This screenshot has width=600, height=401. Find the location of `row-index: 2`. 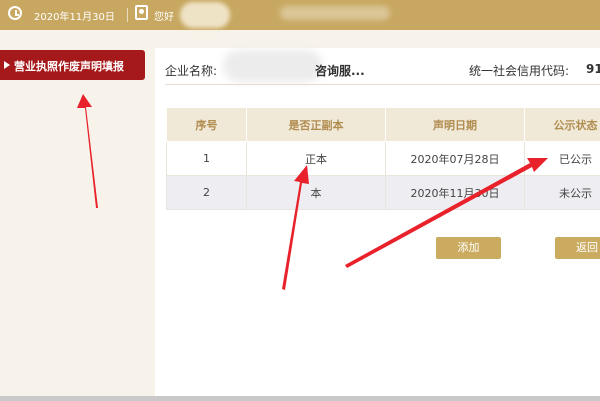

row-index: 2 is located at coordinates (206, 192).